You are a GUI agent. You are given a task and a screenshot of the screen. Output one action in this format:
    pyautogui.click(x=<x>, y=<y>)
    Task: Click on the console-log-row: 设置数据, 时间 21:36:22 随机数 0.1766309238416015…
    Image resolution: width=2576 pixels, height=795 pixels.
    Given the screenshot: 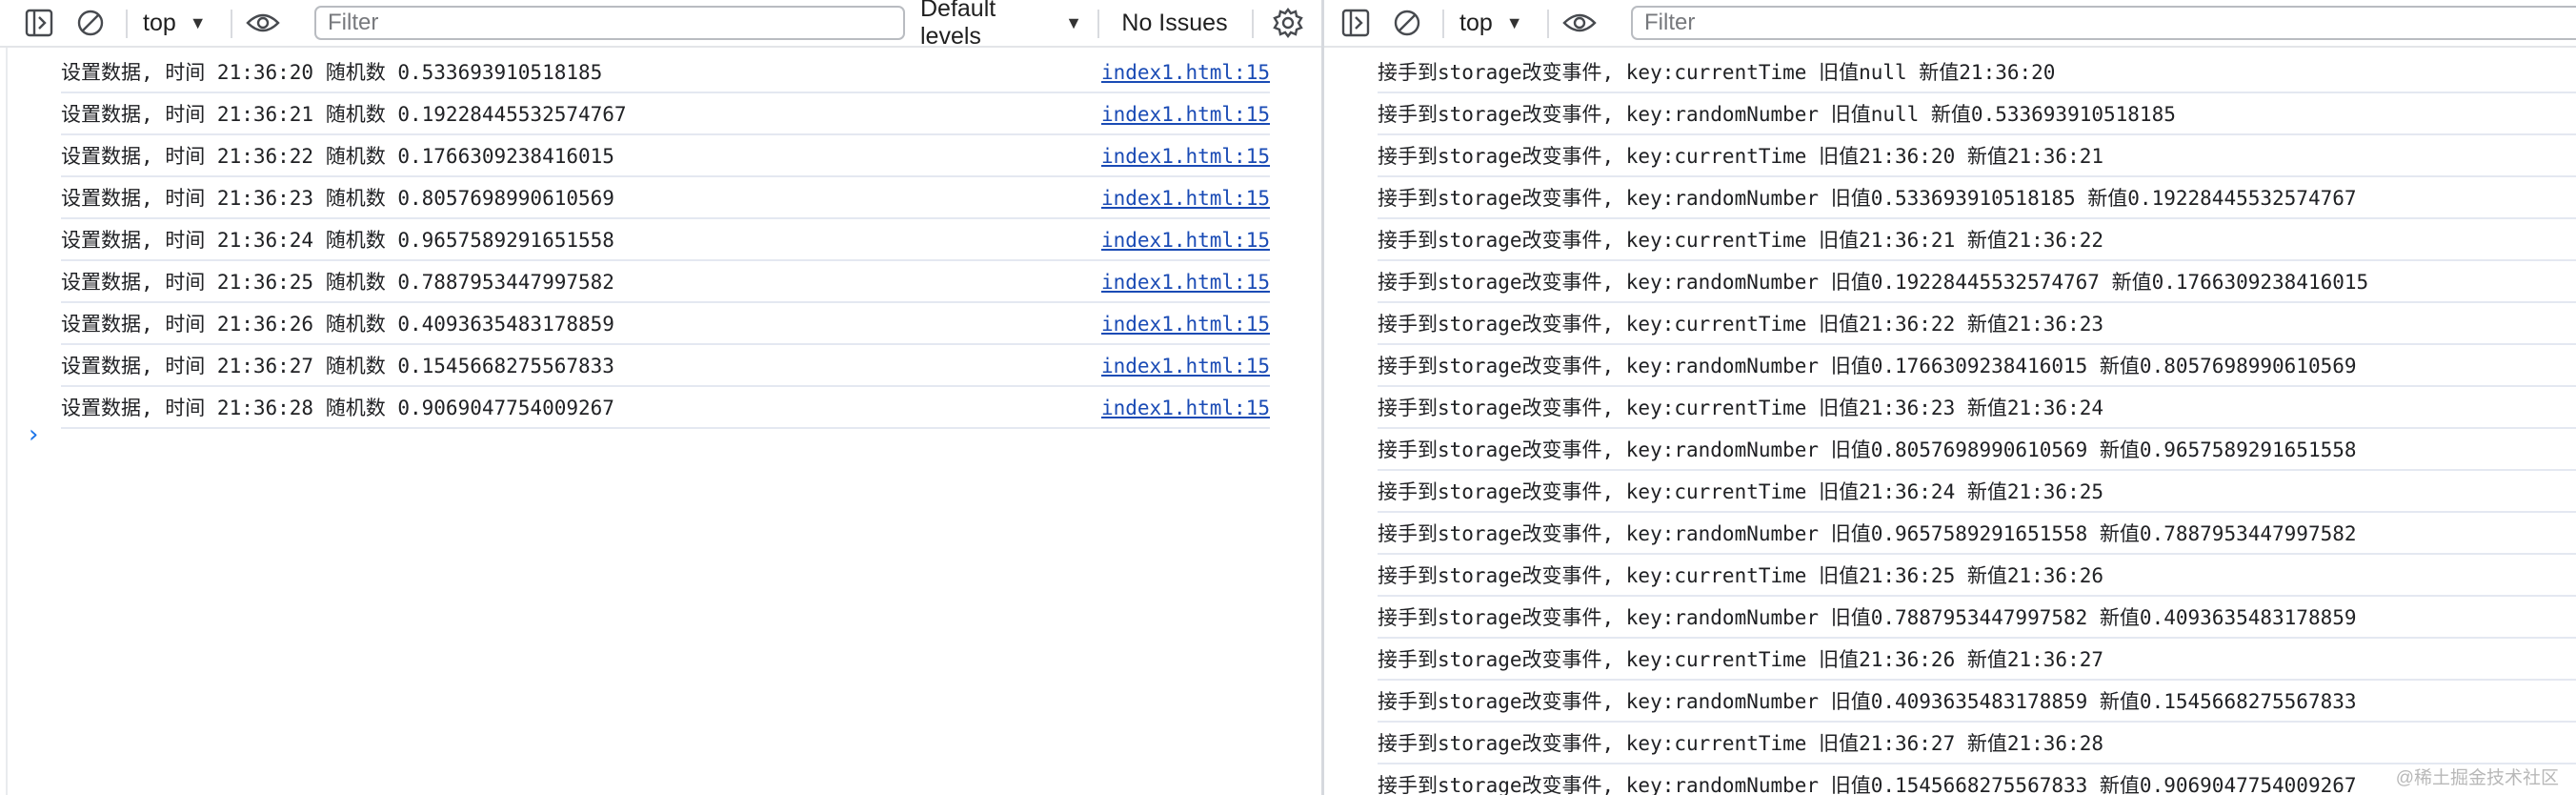 What is the action you would take?
    pyautogui.click(x=666, y=157)
    